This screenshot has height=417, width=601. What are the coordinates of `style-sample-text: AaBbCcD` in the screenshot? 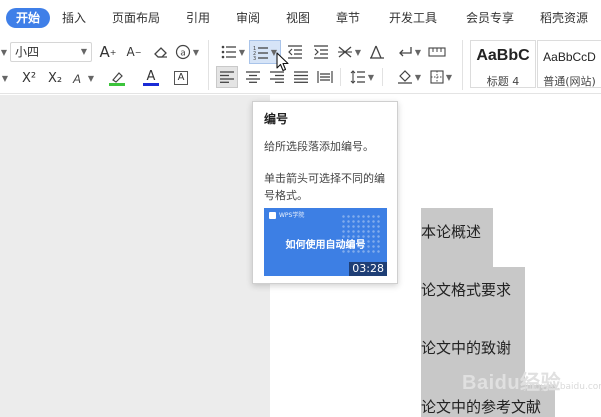 It's located at (569, 57).